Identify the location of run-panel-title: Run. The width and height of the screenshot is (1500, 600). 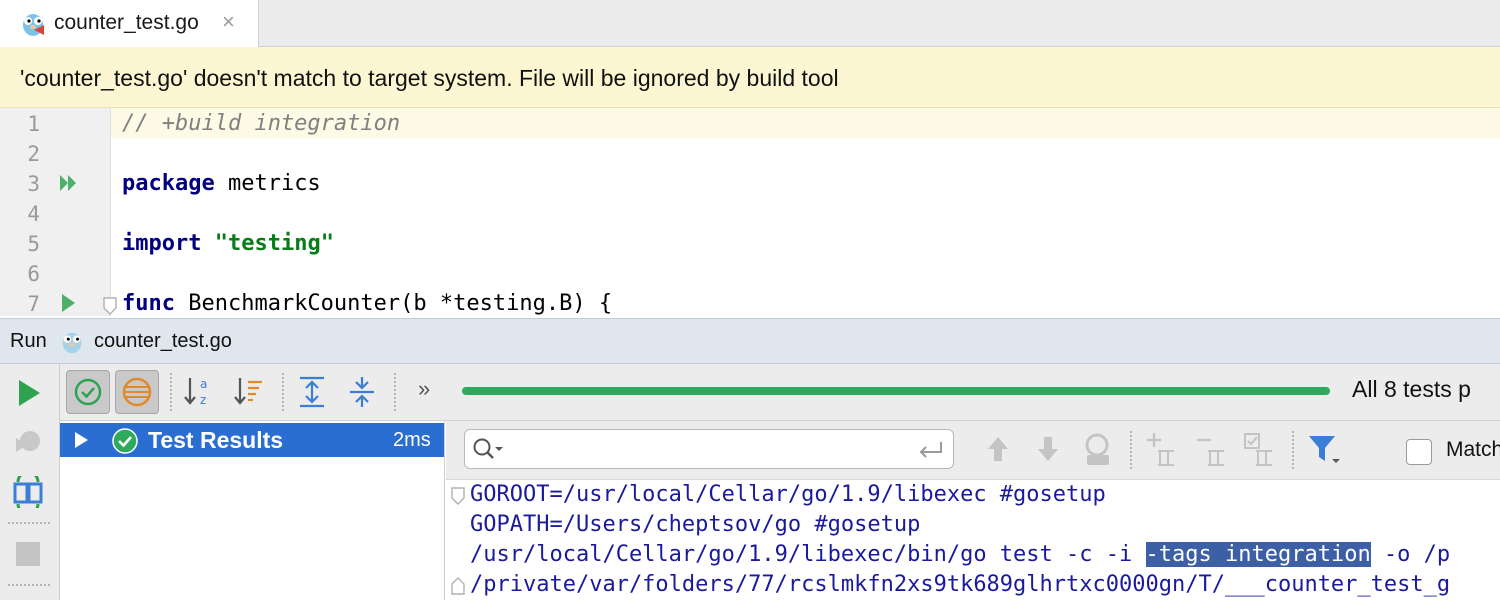
(28, 341).